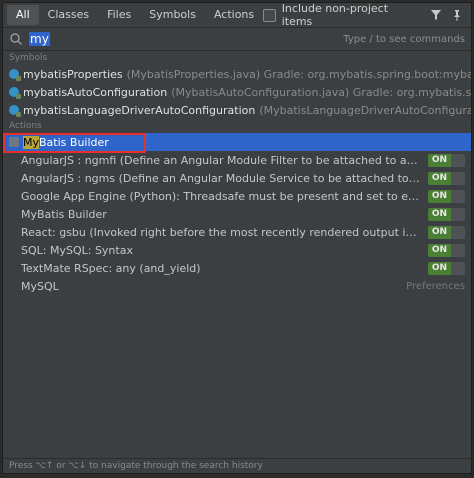 Image resolution: width=474 pixels, height=478 pixels. I want to click on tab-classes: Classes, so click(68, 15).